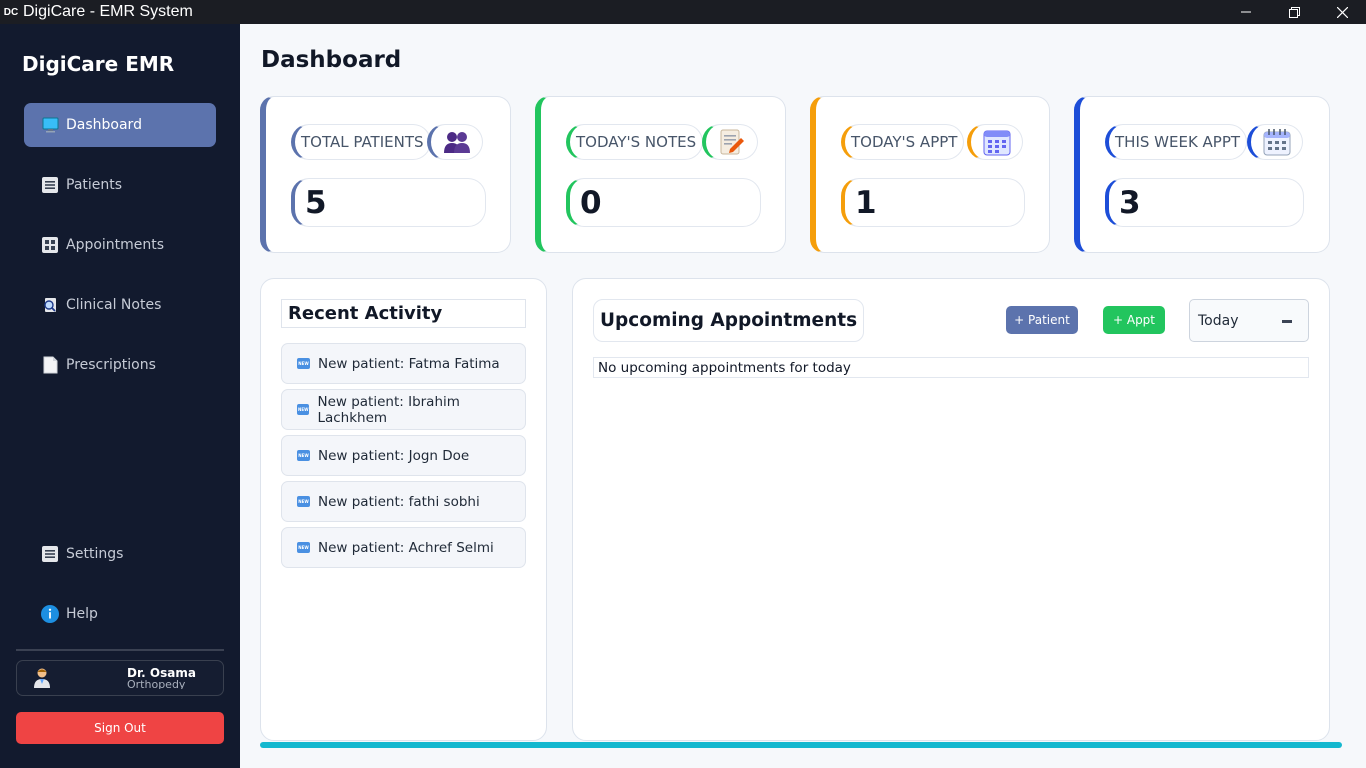 The image size is (1366, 768). What do you see at coordinates (663, 202) in the screenshot?
I see `stat-value: 0` at bounding box center [663, 202].